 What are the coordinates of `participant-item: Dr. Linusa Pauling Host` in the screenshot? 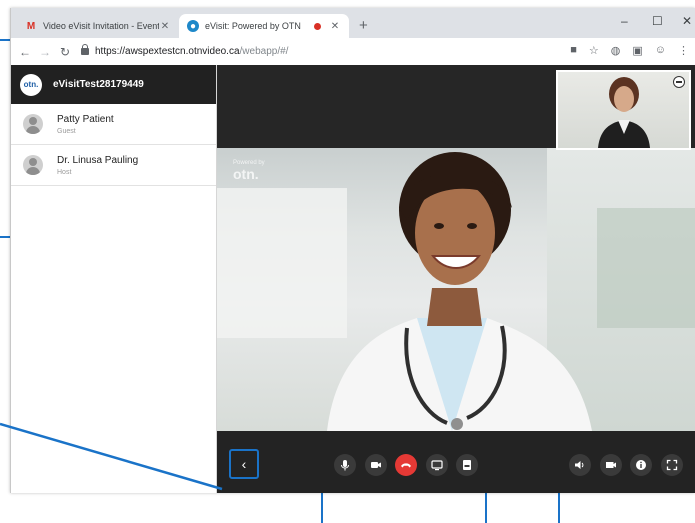 It's located at (113, 165).